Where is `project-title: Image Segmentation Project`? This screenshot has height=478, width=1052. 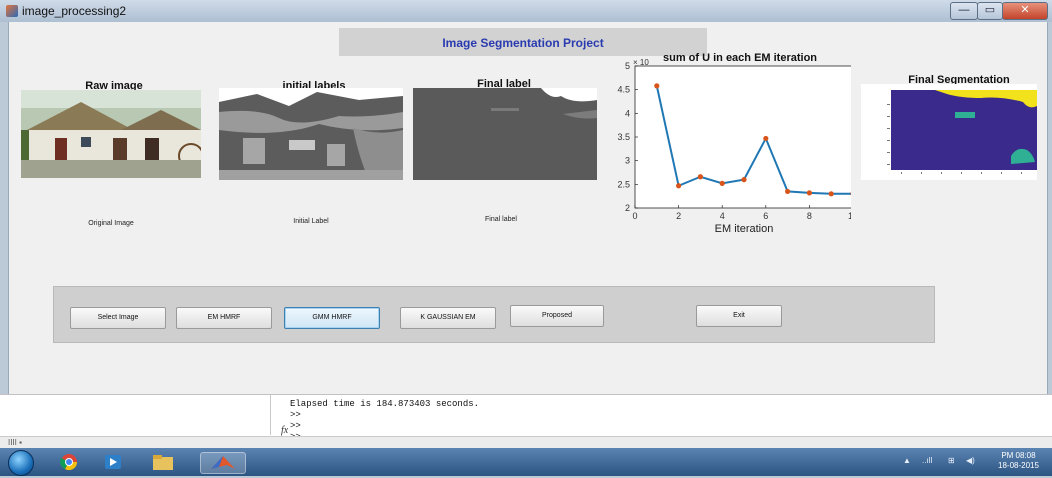
project-title: Image Segmentation Project is located at coordinates (523, 43).